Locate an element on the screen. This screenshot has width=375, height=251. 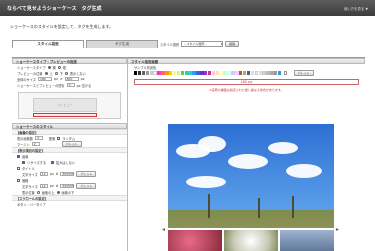
price-label: 価格 is located at coordinates (25, 180).